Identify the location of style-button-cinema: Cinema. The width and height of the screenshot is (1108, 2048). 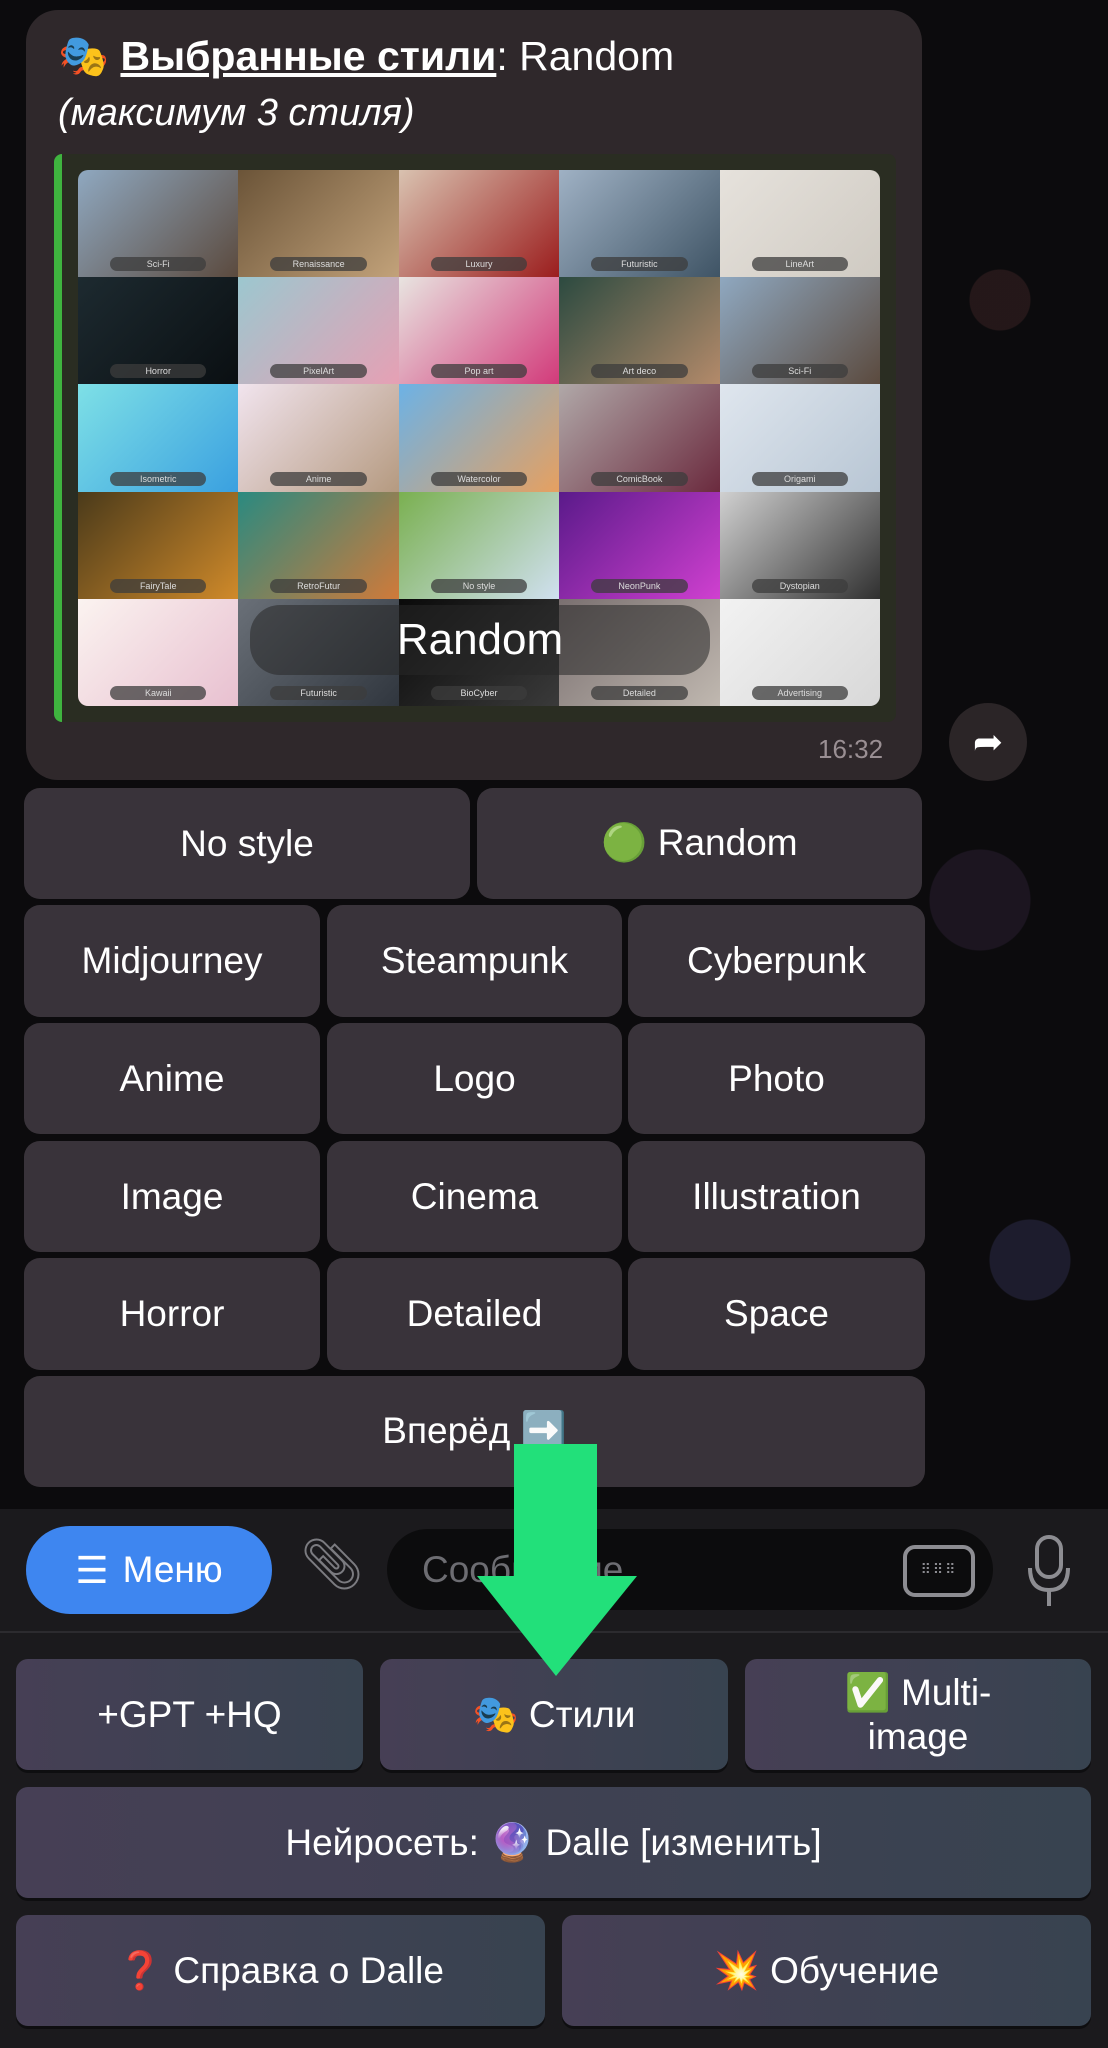
(474, 1196).